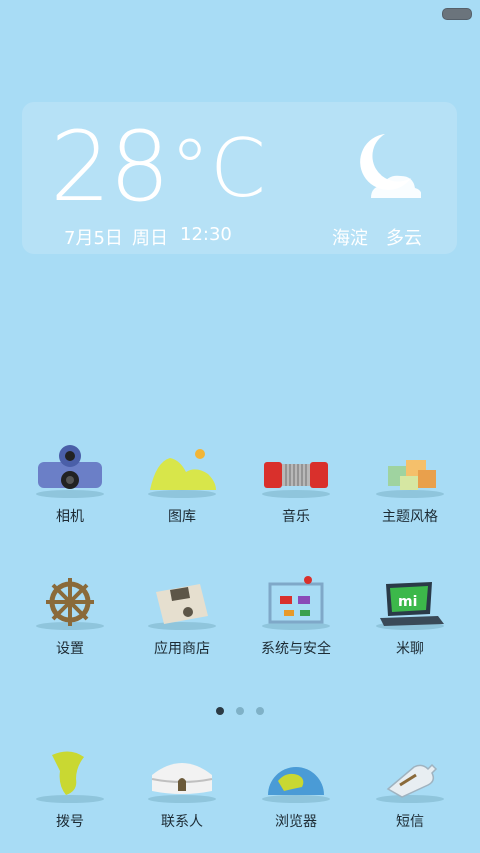  Describe the element at coordinates (296, 603) in the screenshot. I see `security-frame-icon` at that location.